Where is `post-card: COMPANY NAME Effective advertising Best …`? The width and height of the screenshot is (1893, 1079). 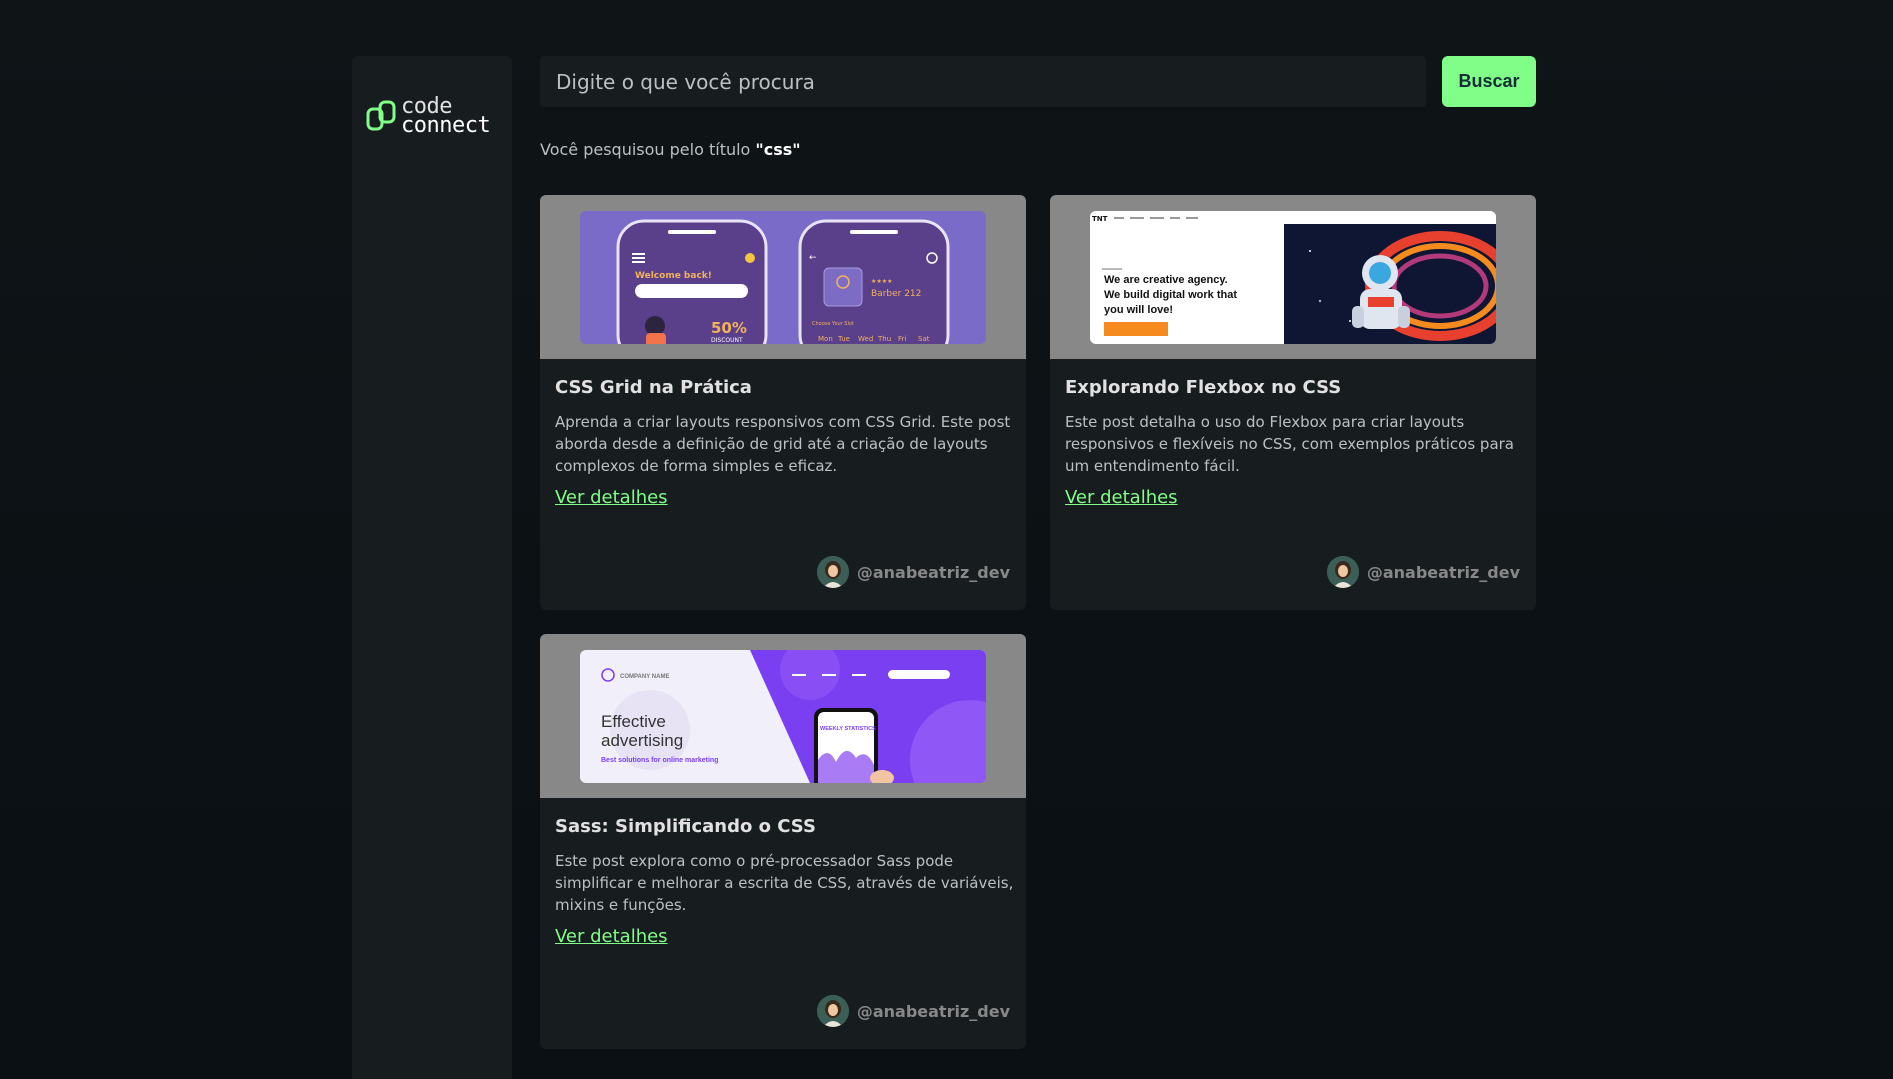
post-card: COMPANY NAME Effective advertising Best … is located at coordinates (783, 841).